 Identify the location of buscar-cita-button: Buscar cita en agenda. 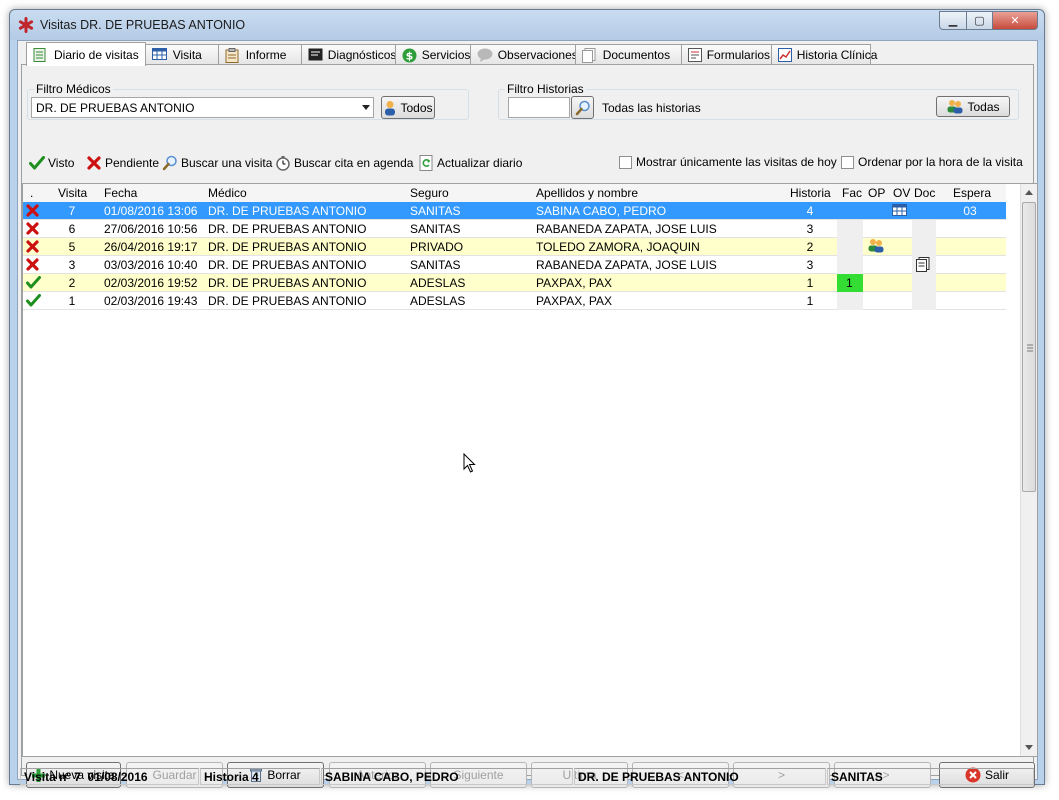
(344, 163).